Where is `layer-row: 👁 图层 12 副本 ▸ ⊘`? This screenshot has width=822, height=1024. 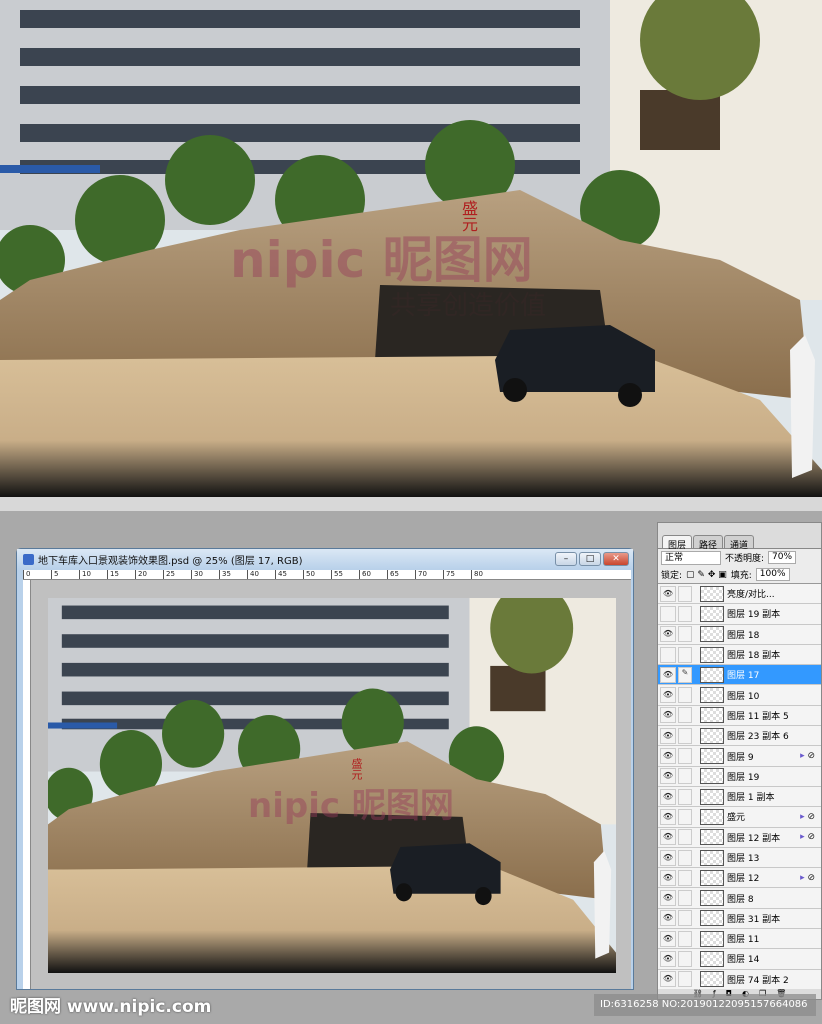 layer-row: 👁 图层 12 副本 ▸ ⊘ is located at coordinates (739, 837).